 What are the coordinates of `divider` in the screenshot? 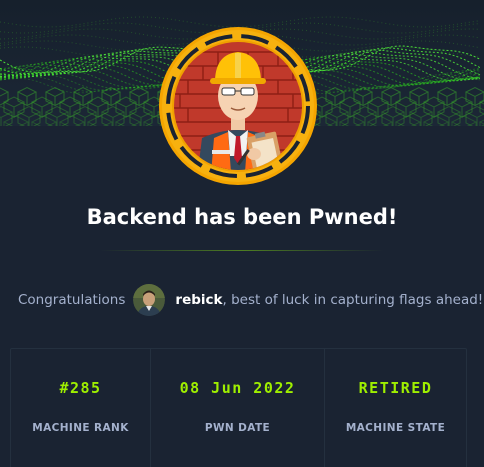 It's located at (242, 250).